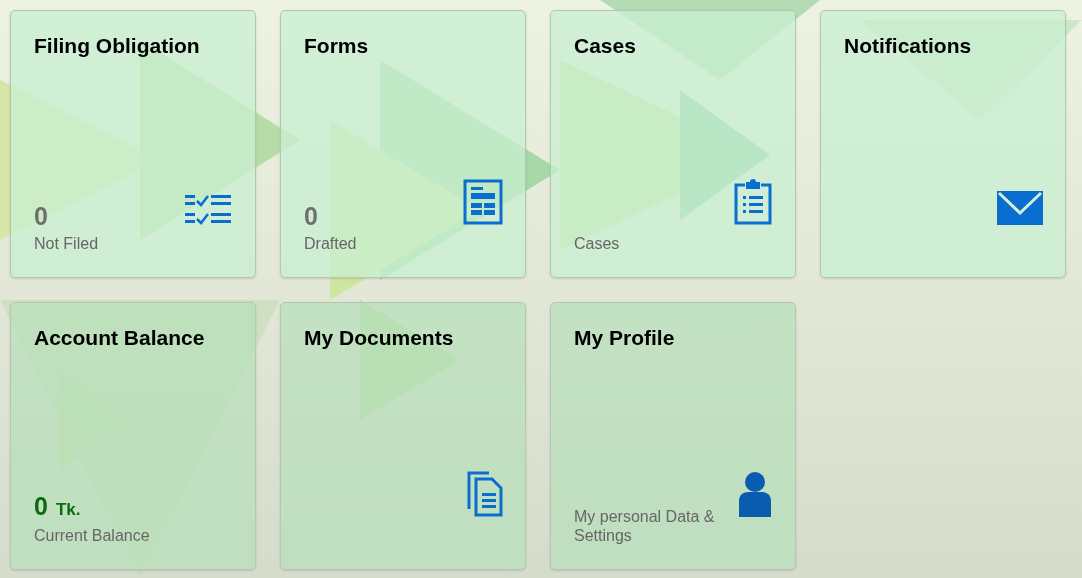  What do you see at coordinates (120, 338) in the screenshot?
I see `tile-title: Account Balance` at bounding box center [120, 338].